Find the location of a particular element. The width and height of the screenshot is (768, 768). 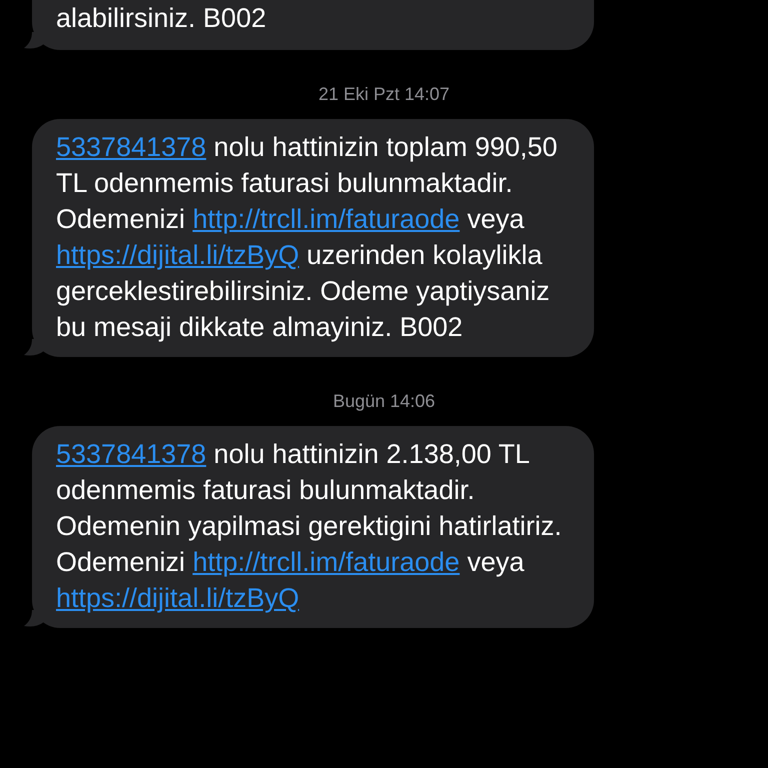

message-text: alabilirsiniz. B002 is located at coordinates (162, 18).